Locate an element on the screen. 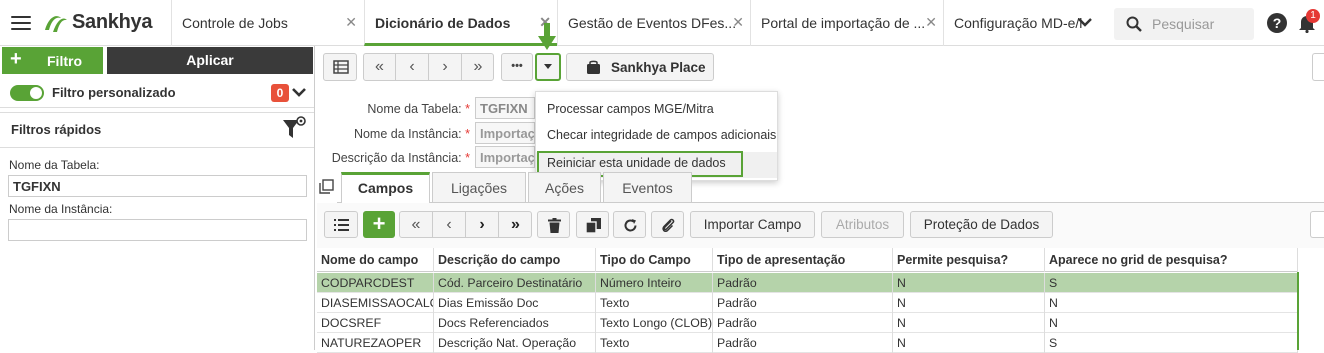 This screenshot has width=1324, height=353. instance-name-filter-input is located at coordinates (157, 230).